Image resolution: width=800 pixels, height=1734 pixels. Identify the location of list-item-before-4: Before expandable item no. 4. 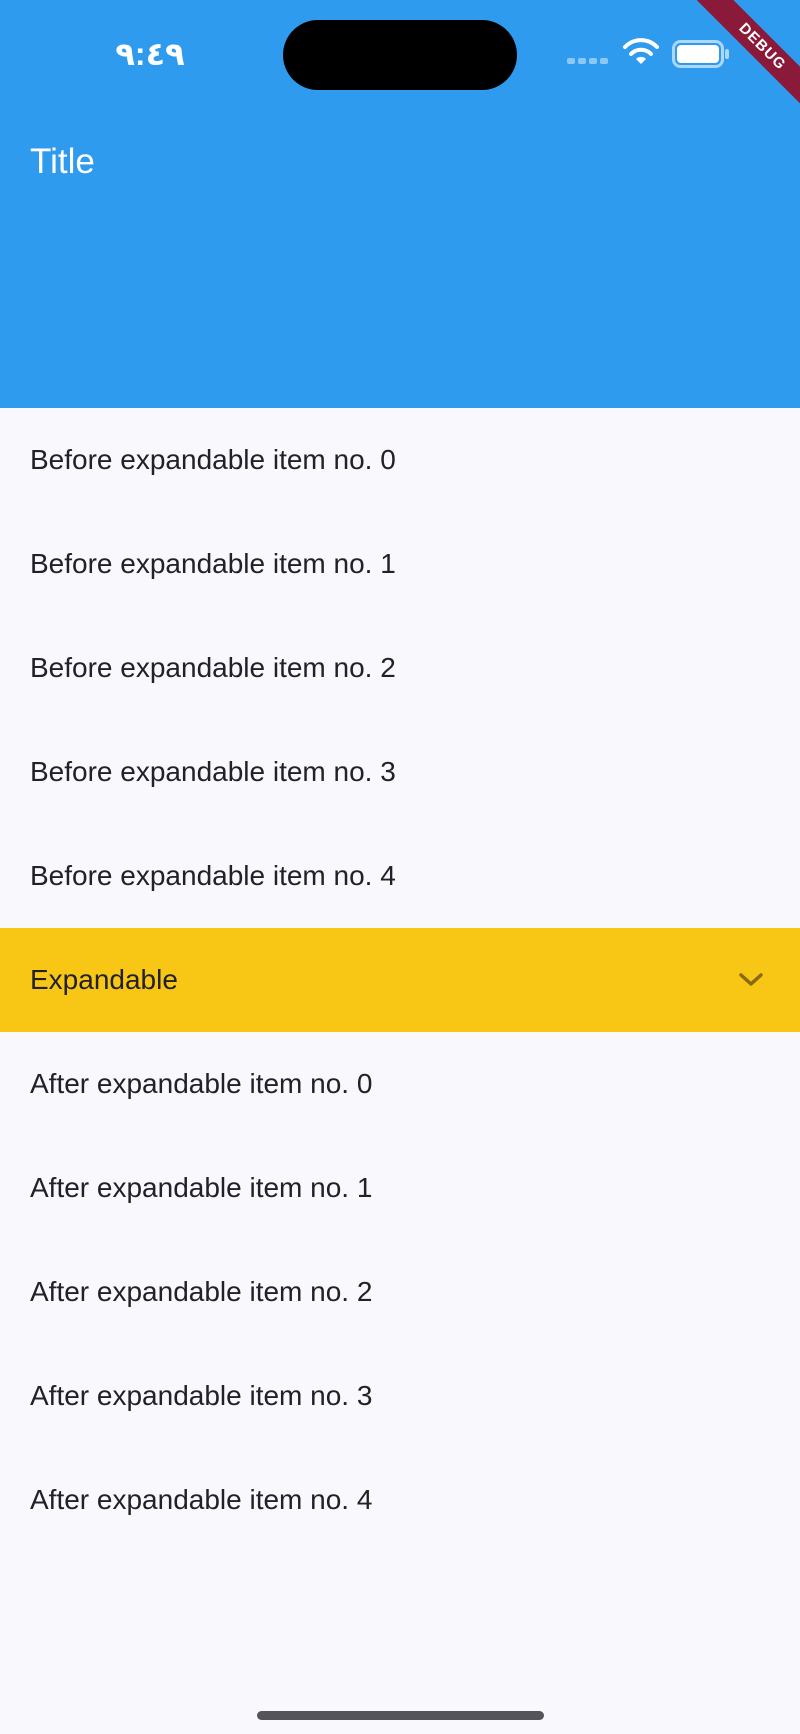
(400, 876).